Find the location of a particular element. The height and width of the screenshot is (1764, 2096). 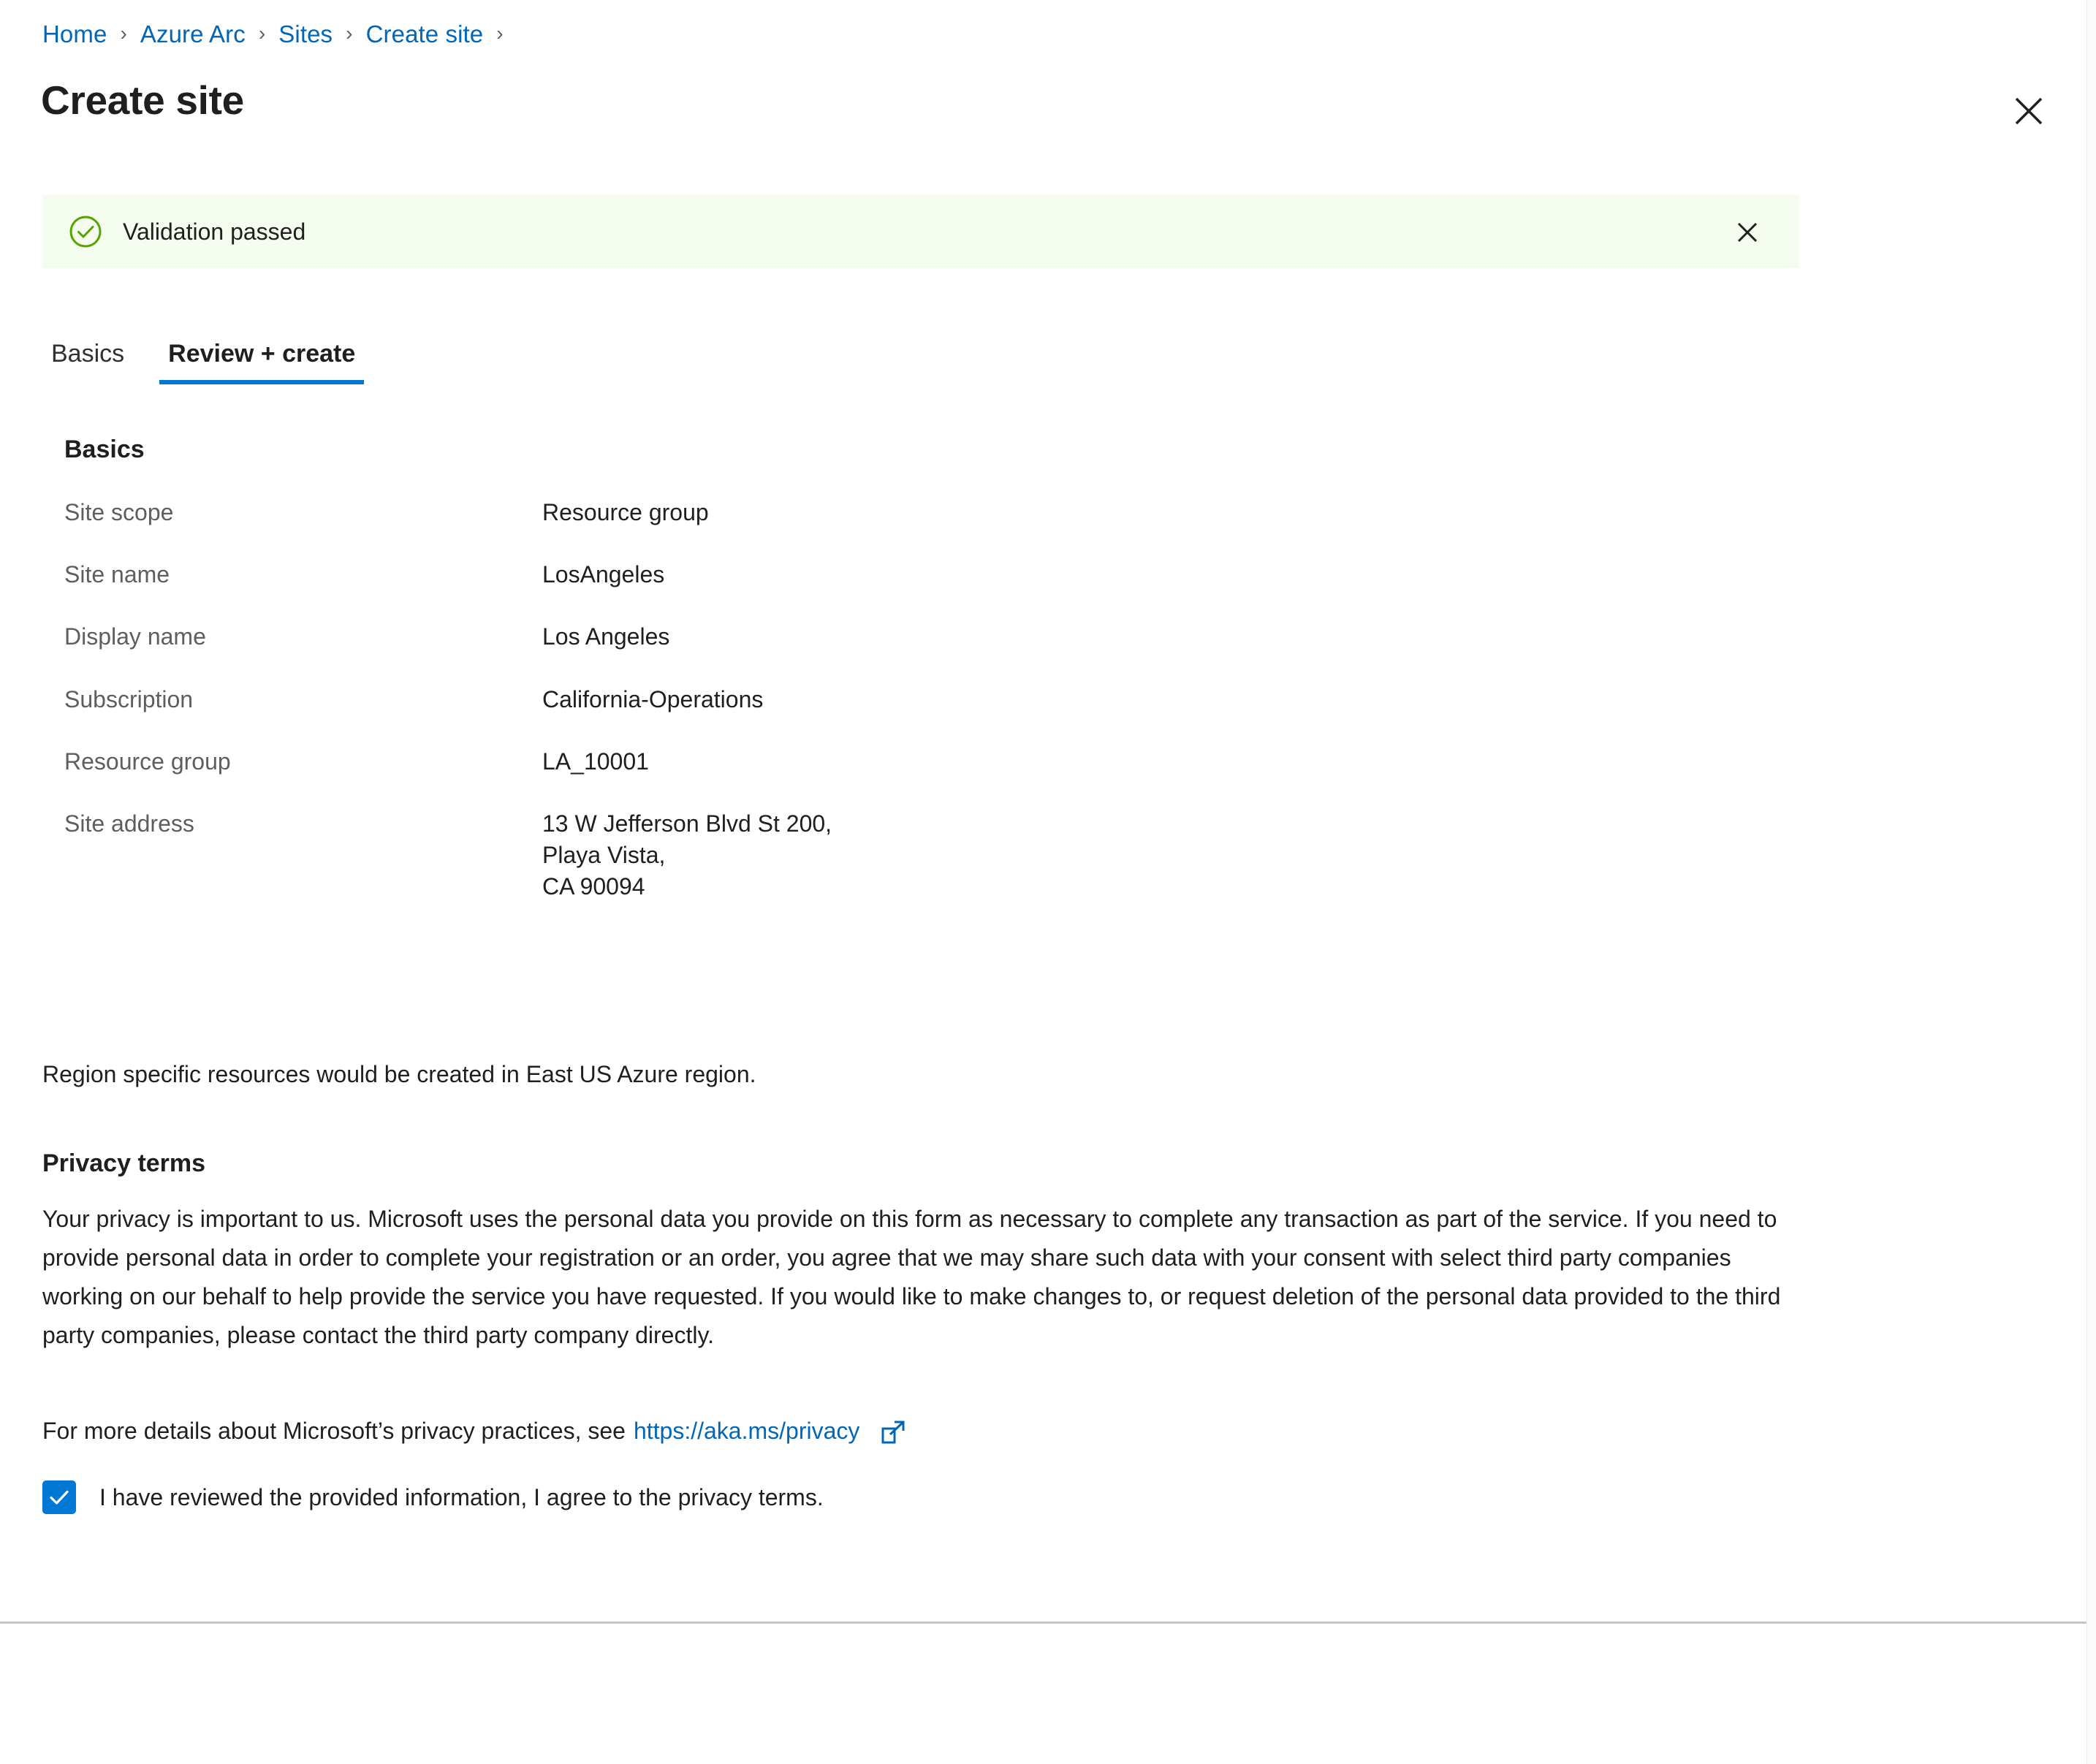

summary-row-site-scope: Site scope Resource group is located at coordinates (913, 512).